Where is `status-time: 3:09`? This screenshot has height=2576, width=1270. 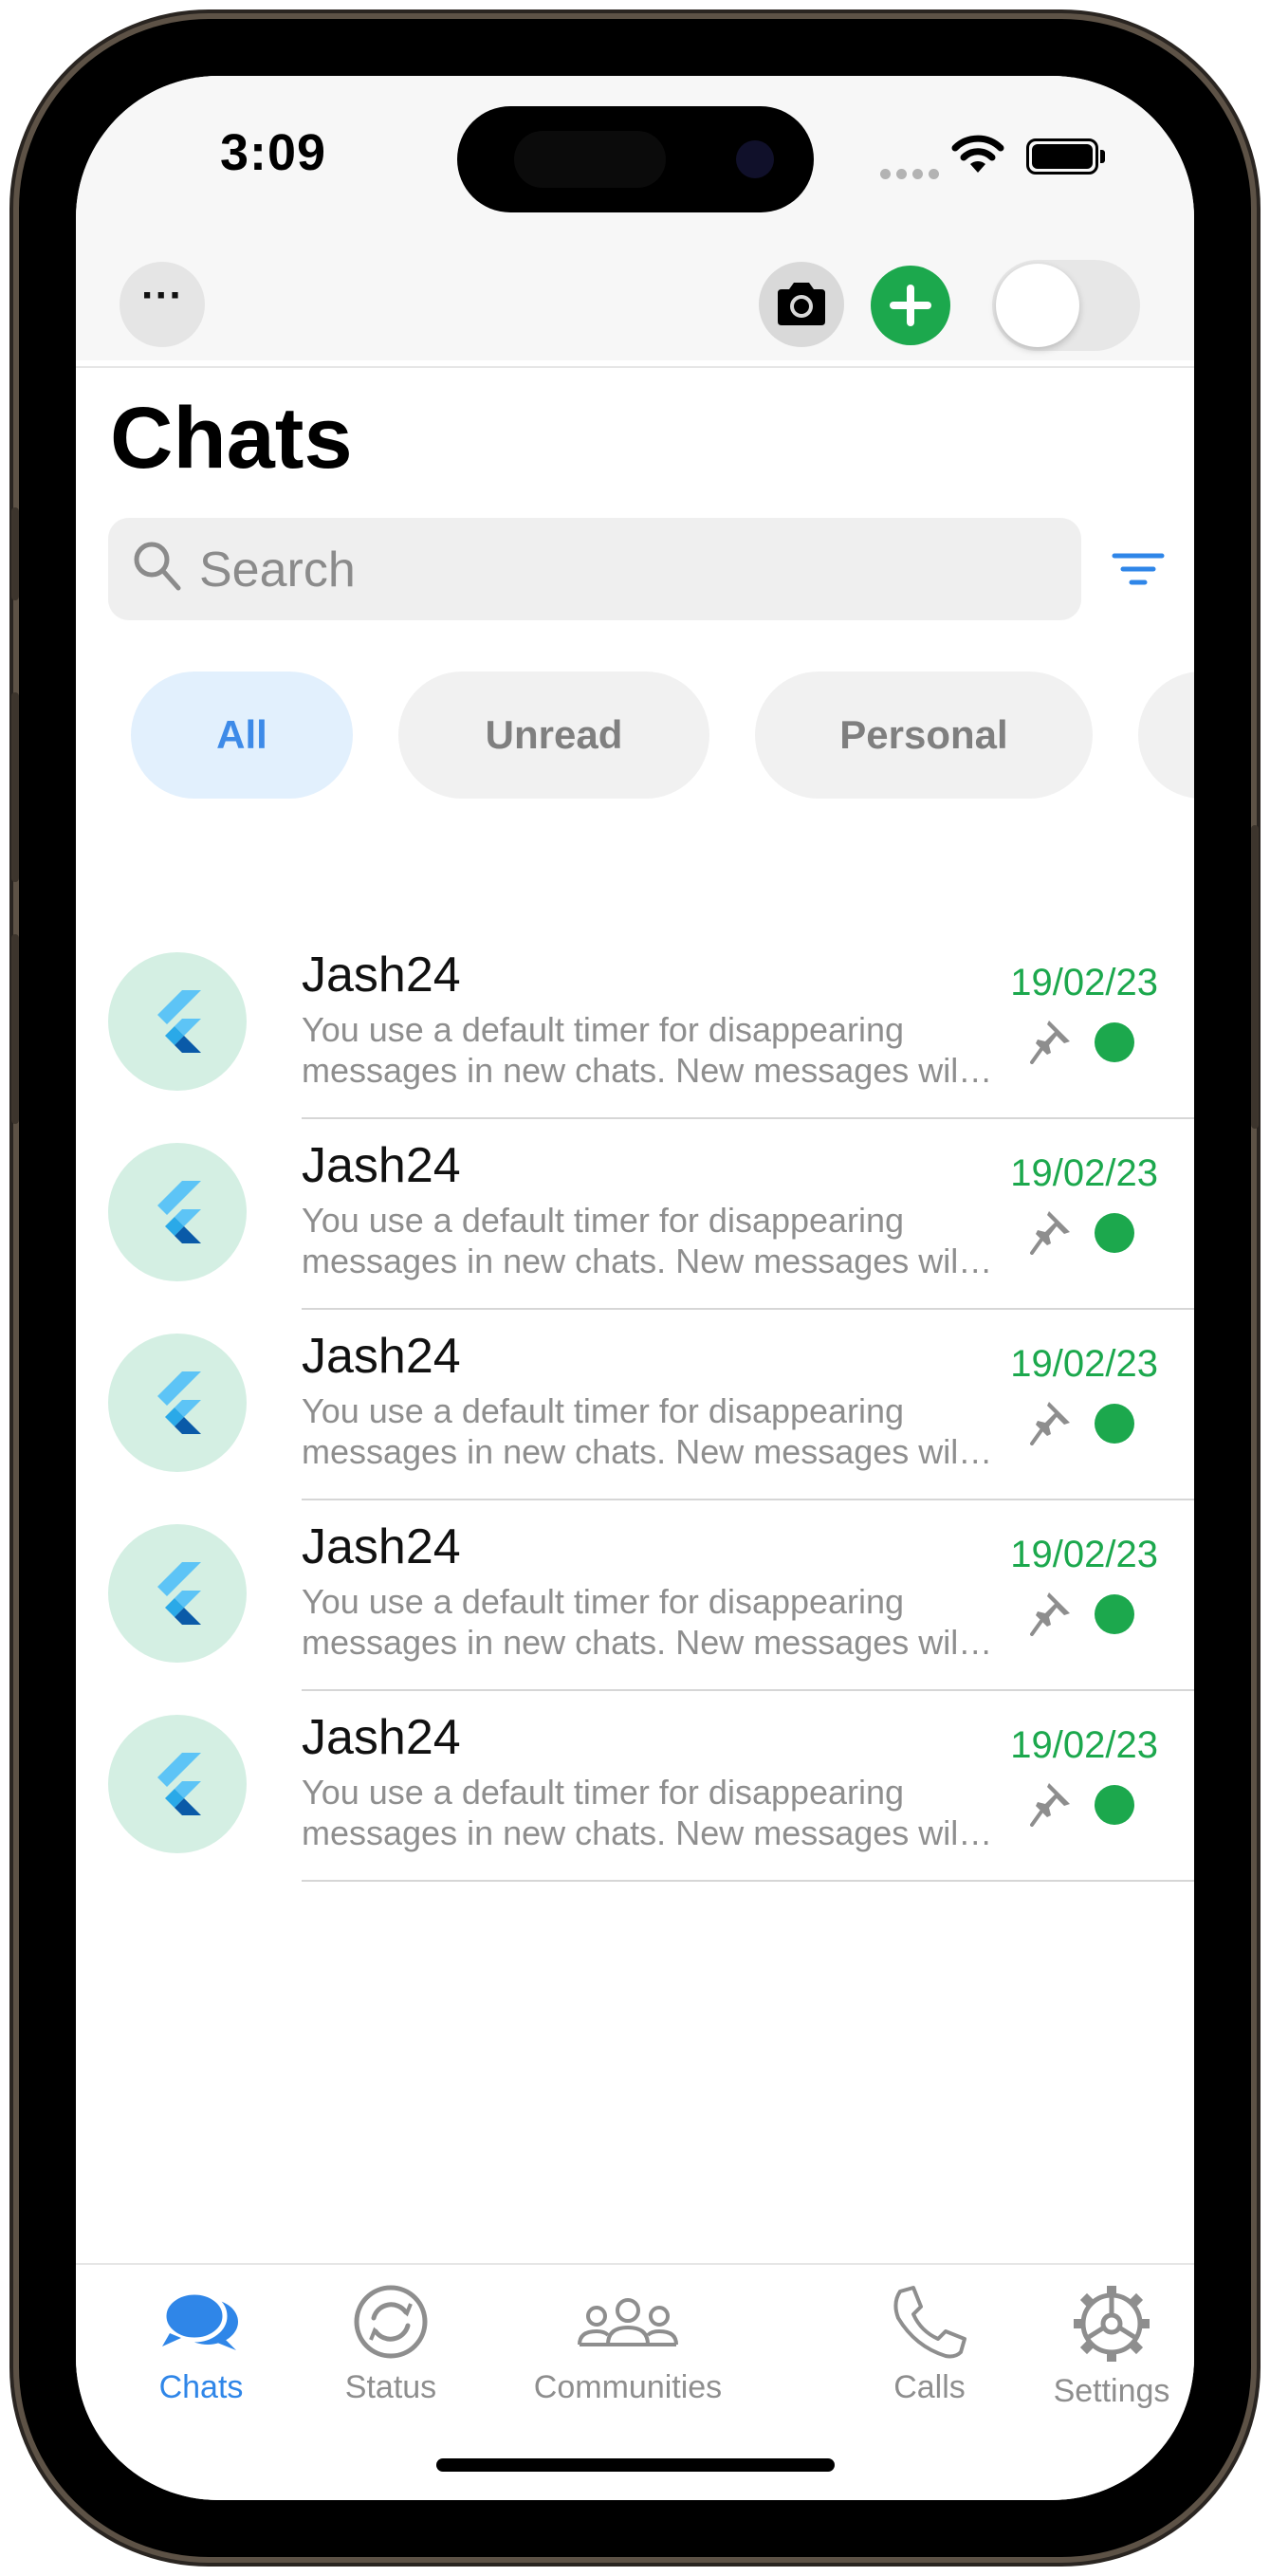 status-time: 3:09 is located at coordinates (273, 152).